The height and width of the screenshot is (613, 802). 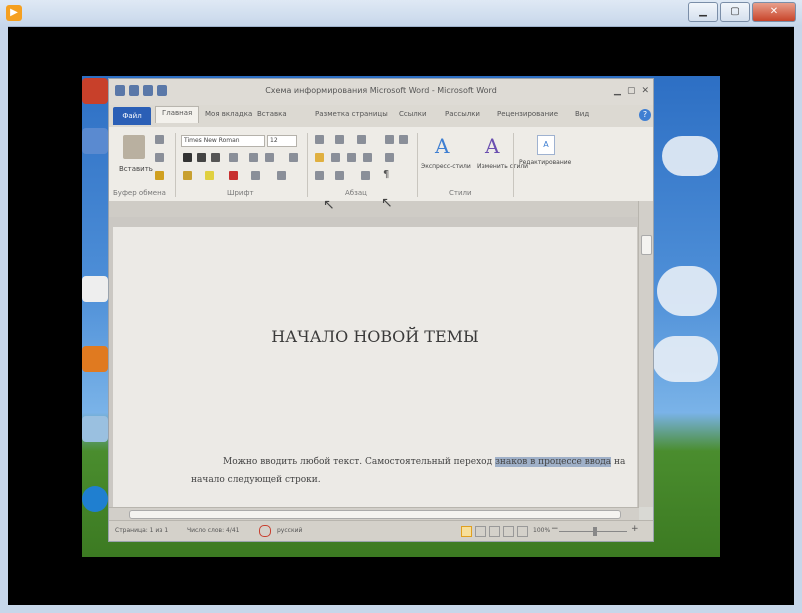 What do you see at coordinates (282, 141) in the screenshot?
I see `font-size-field: 12` at bounding box center [282, 141].